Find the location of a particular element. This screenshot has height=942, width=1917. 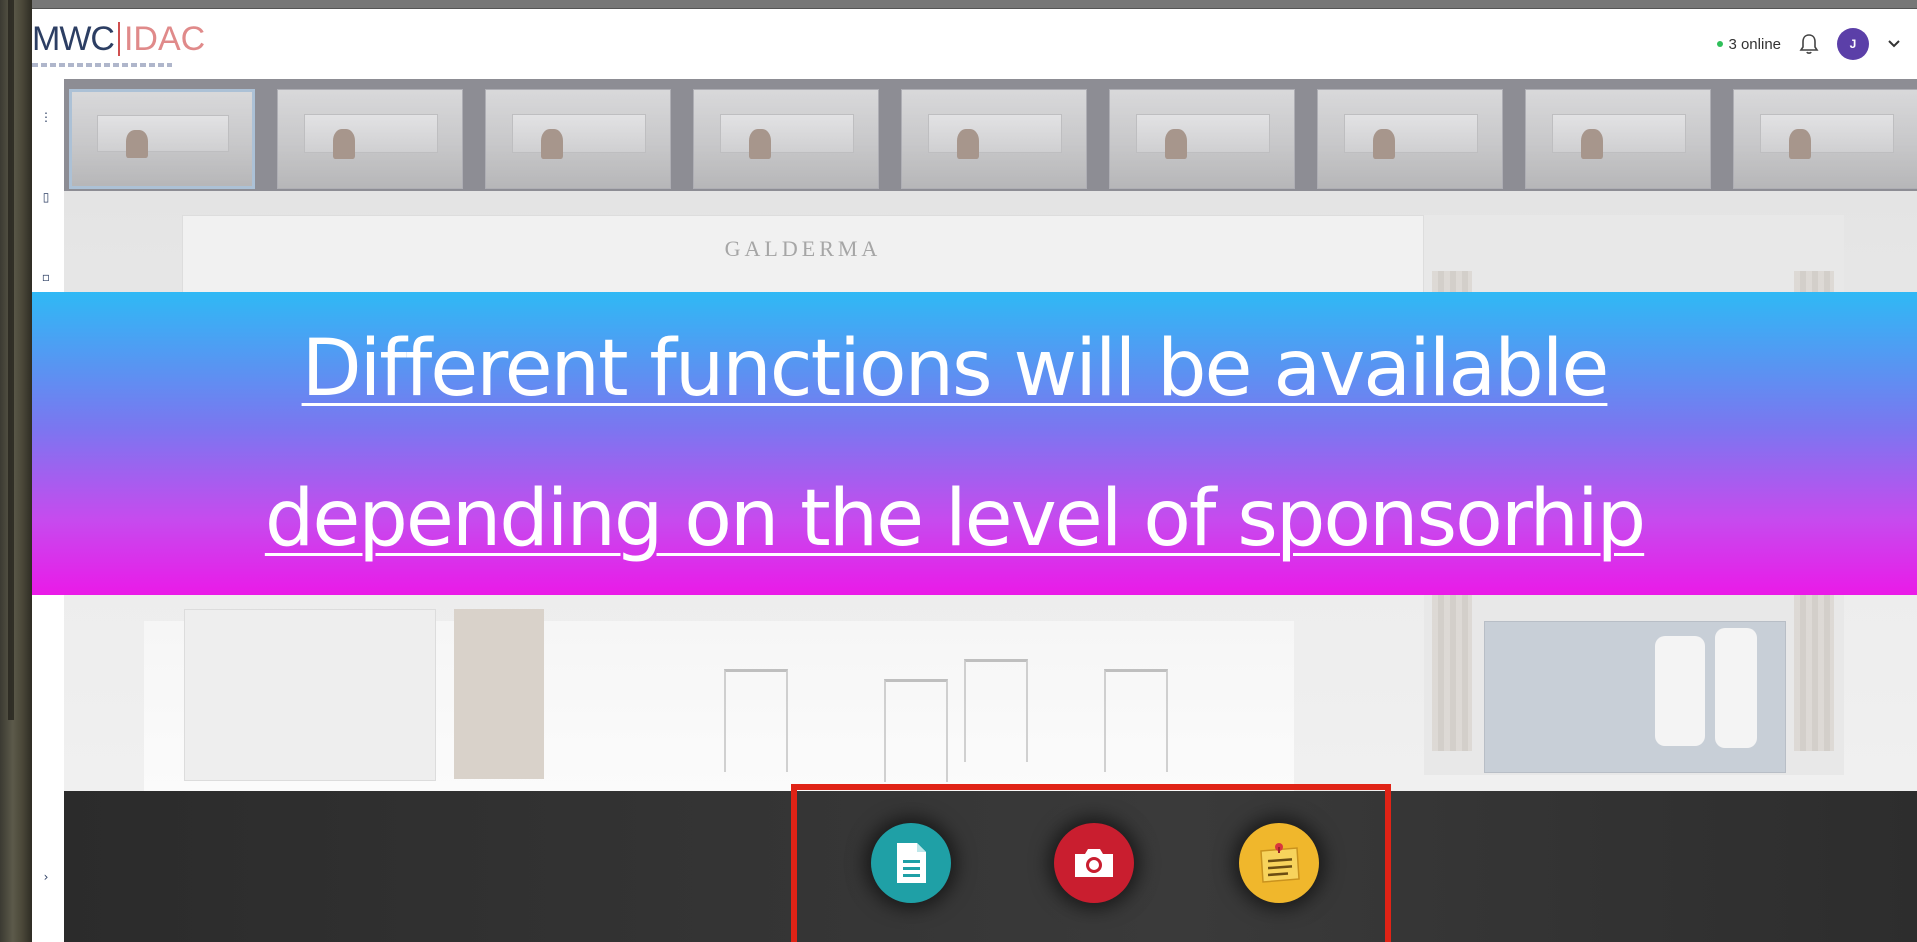

banner-line-2: depending on the level of sponsorhip is located at coordinates (955, 518).